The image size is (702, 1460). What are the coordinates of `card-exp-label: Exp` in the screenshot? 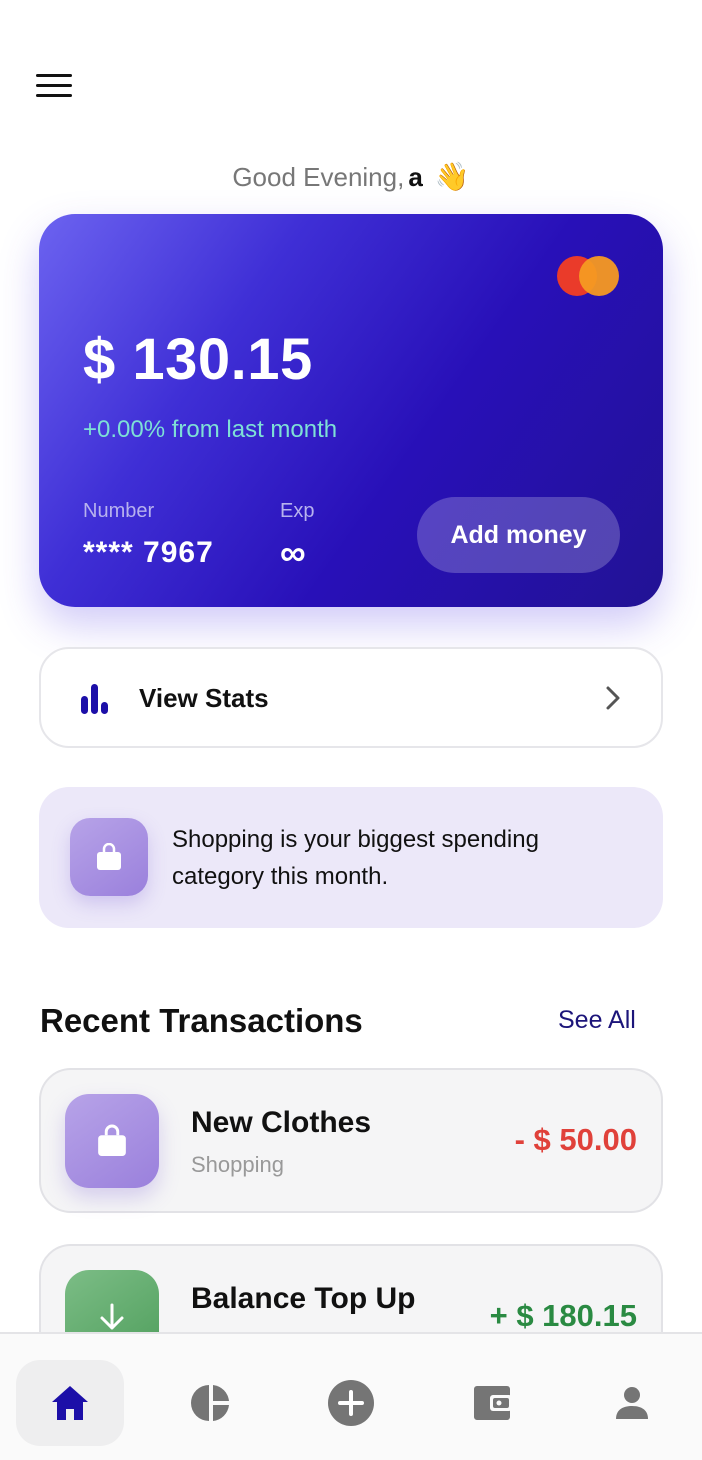 It's located at (297, 511).